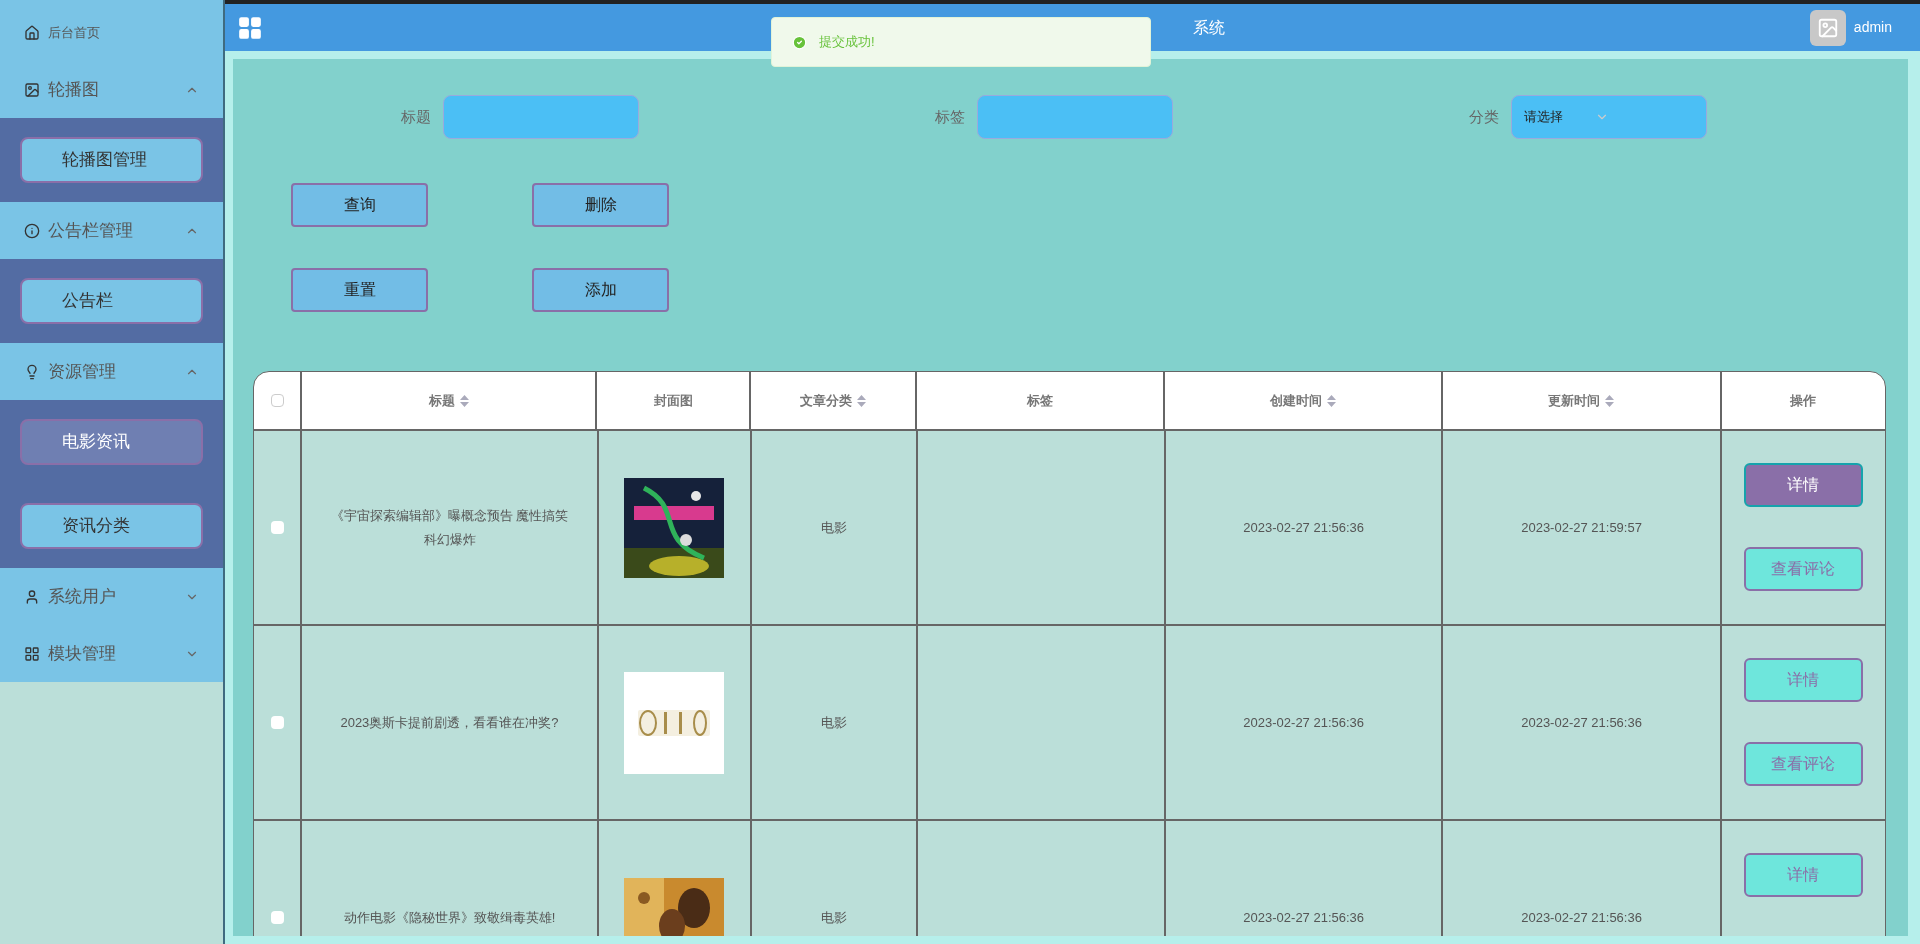  I want to click on menu-label: 轮播图, so click(74, 89).